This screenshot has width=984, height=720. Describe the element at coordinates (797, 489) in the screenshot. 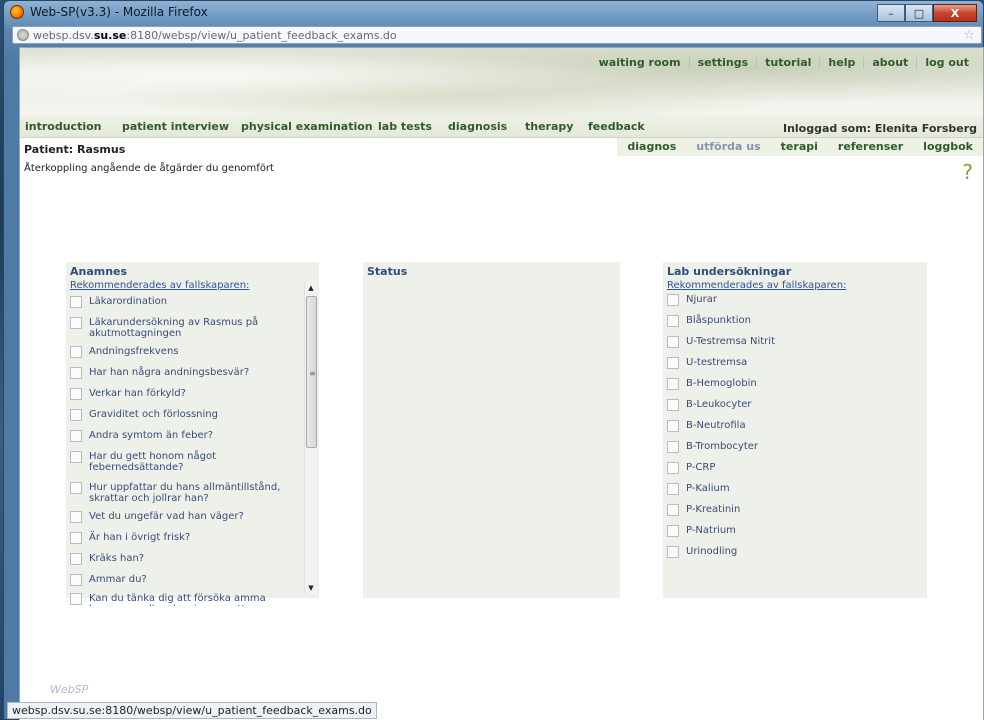

I see `lab-item: P-Kalium` at that location.